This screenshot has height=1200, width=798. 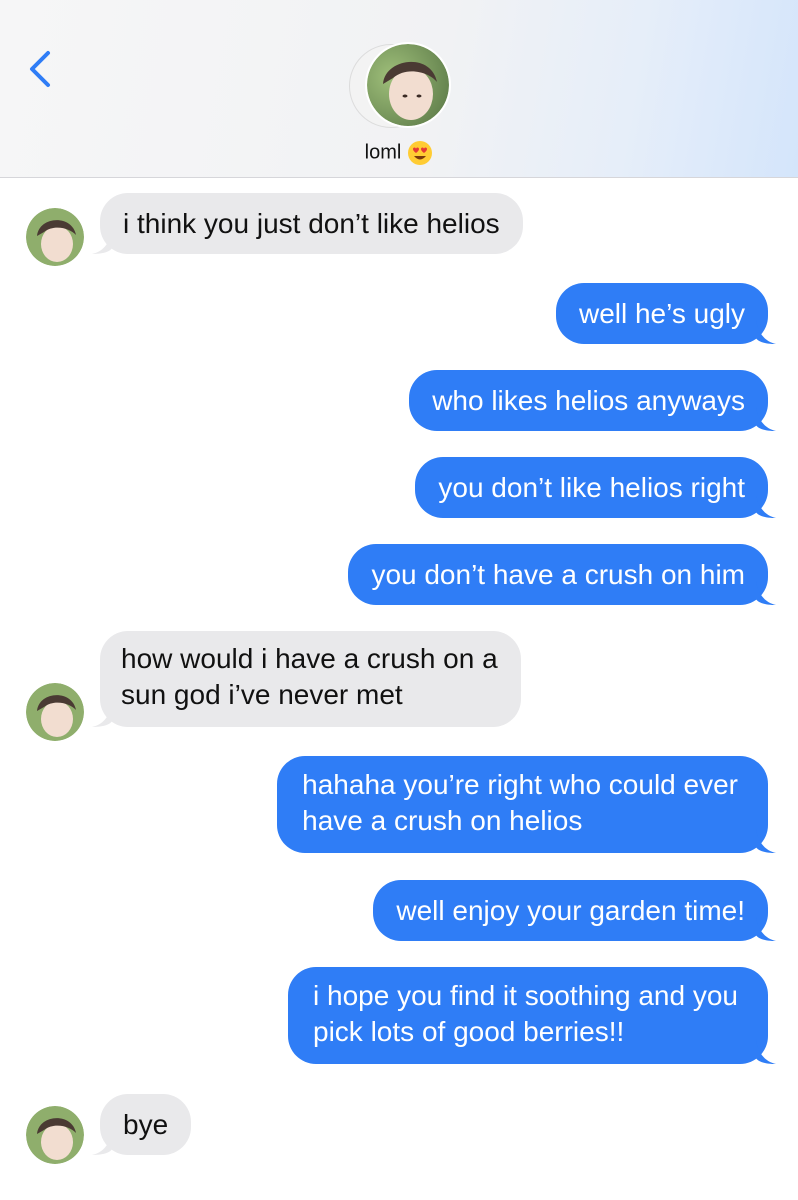 I want to click on message-bubble-outgoing: who likes helios anyways, so click(x=592, y=400).